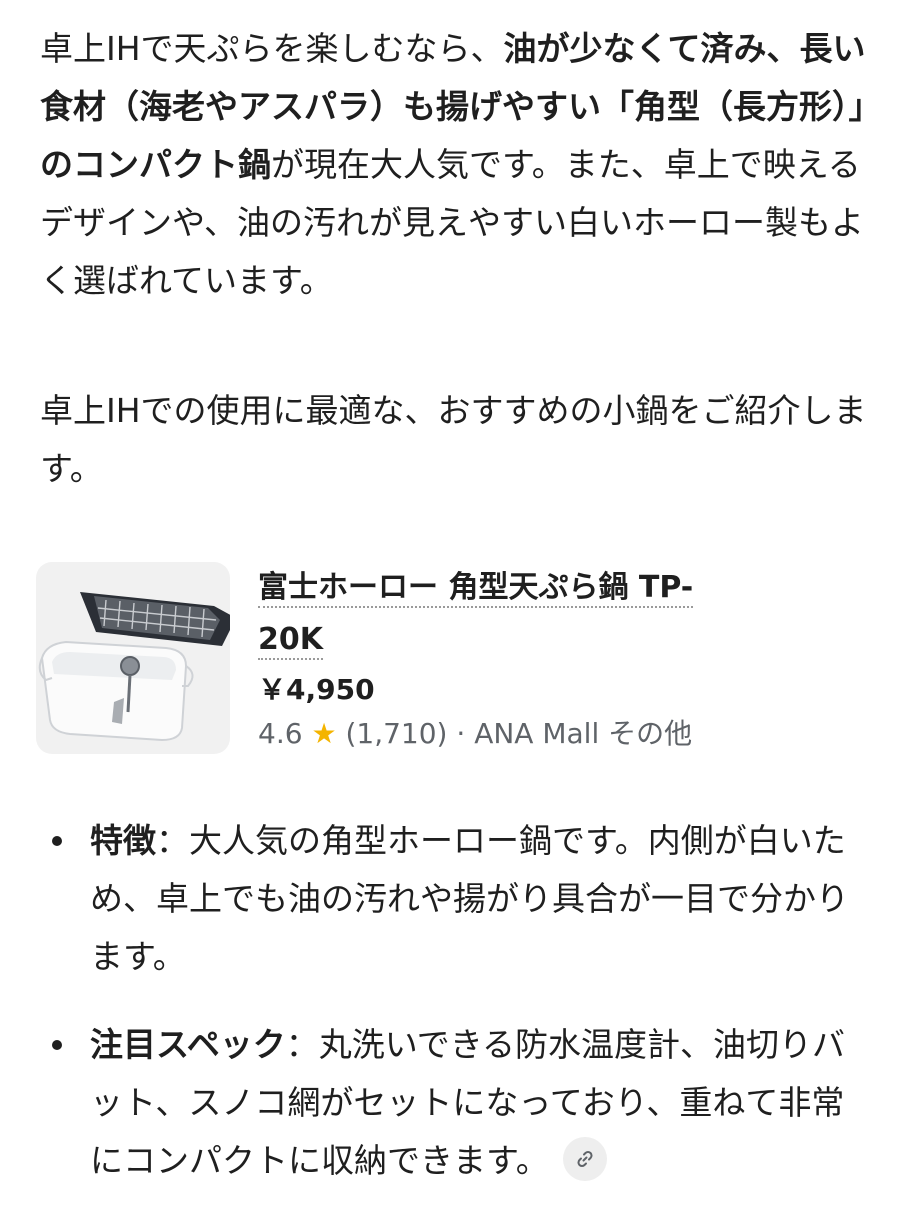  Describe the element at coordinates (584, 1158) in the screenshot. I see `link-icon` at that location.